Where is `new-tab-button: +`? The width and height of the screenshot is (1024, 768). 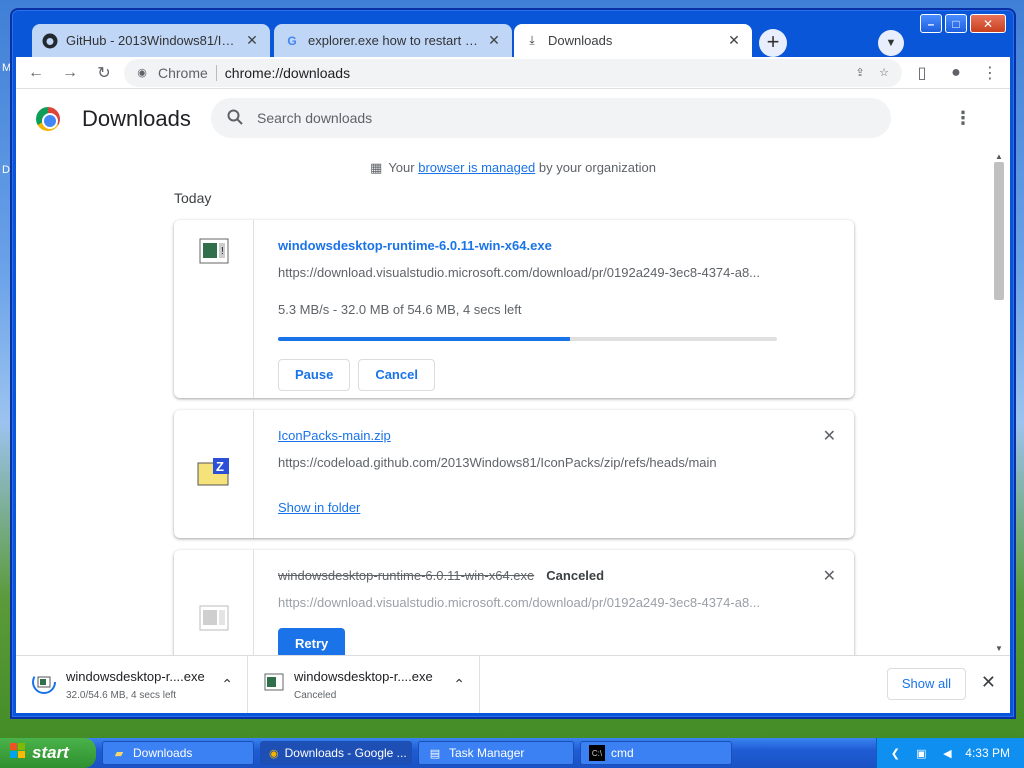 new-tab-button: + is located at coordinates (773, 43).